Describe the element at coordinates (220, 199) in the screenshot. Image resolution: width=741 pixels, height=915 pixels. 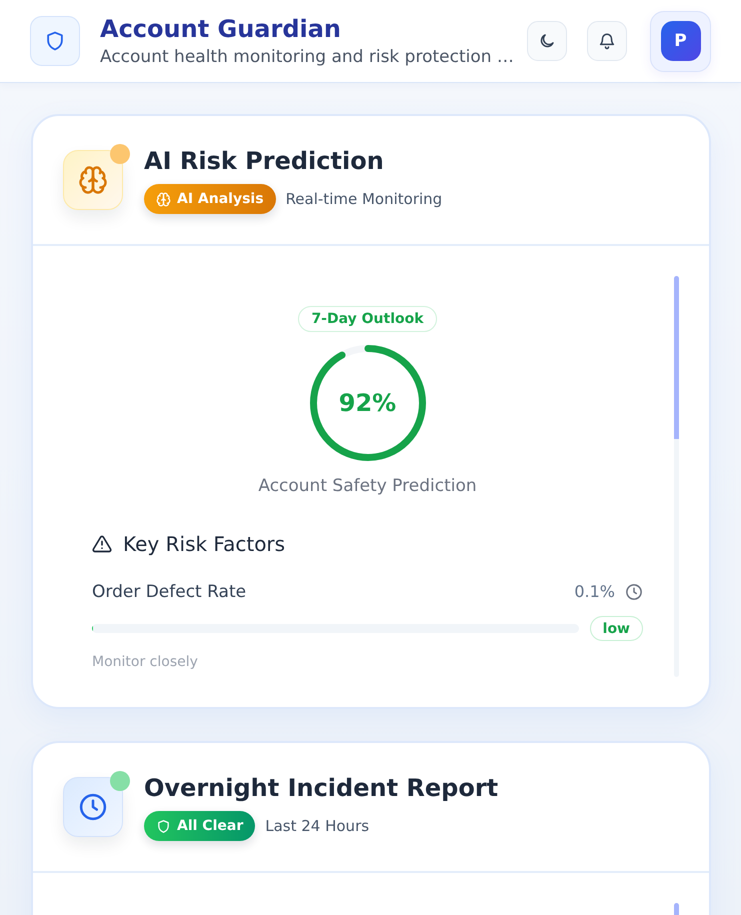
I see `badge-label: AI Analysis` at that location.